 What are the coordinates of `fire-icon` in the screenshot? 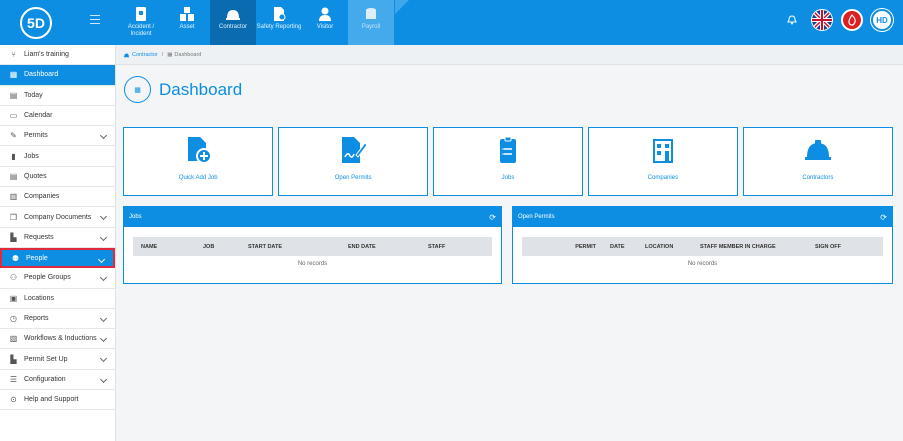 It's located at (852, 20).